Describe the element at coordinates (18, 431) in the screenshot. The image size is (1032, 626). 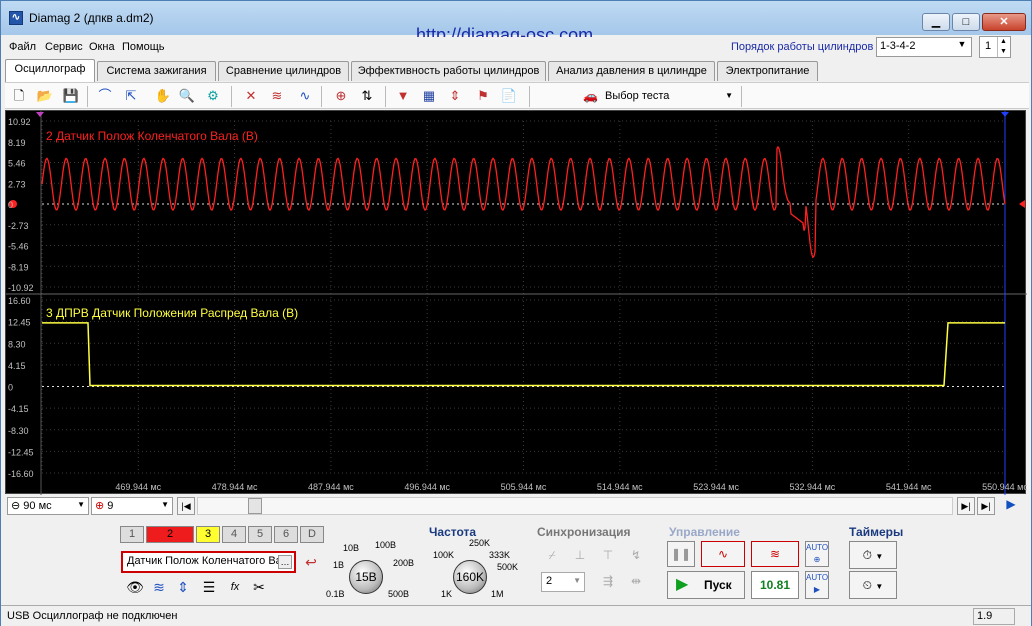
I see `ch3-tick-label: -8.30` at that location.